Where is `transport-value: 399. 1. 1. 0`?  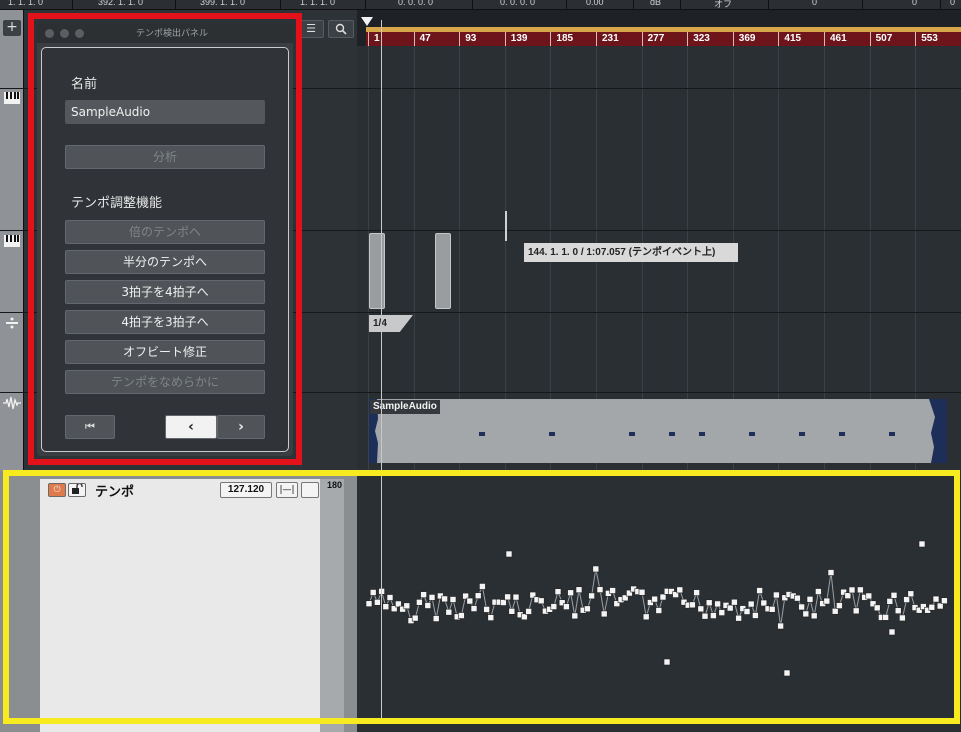 transport-value: 399. 1. 1. 0 is located at coordinates (223, 3).